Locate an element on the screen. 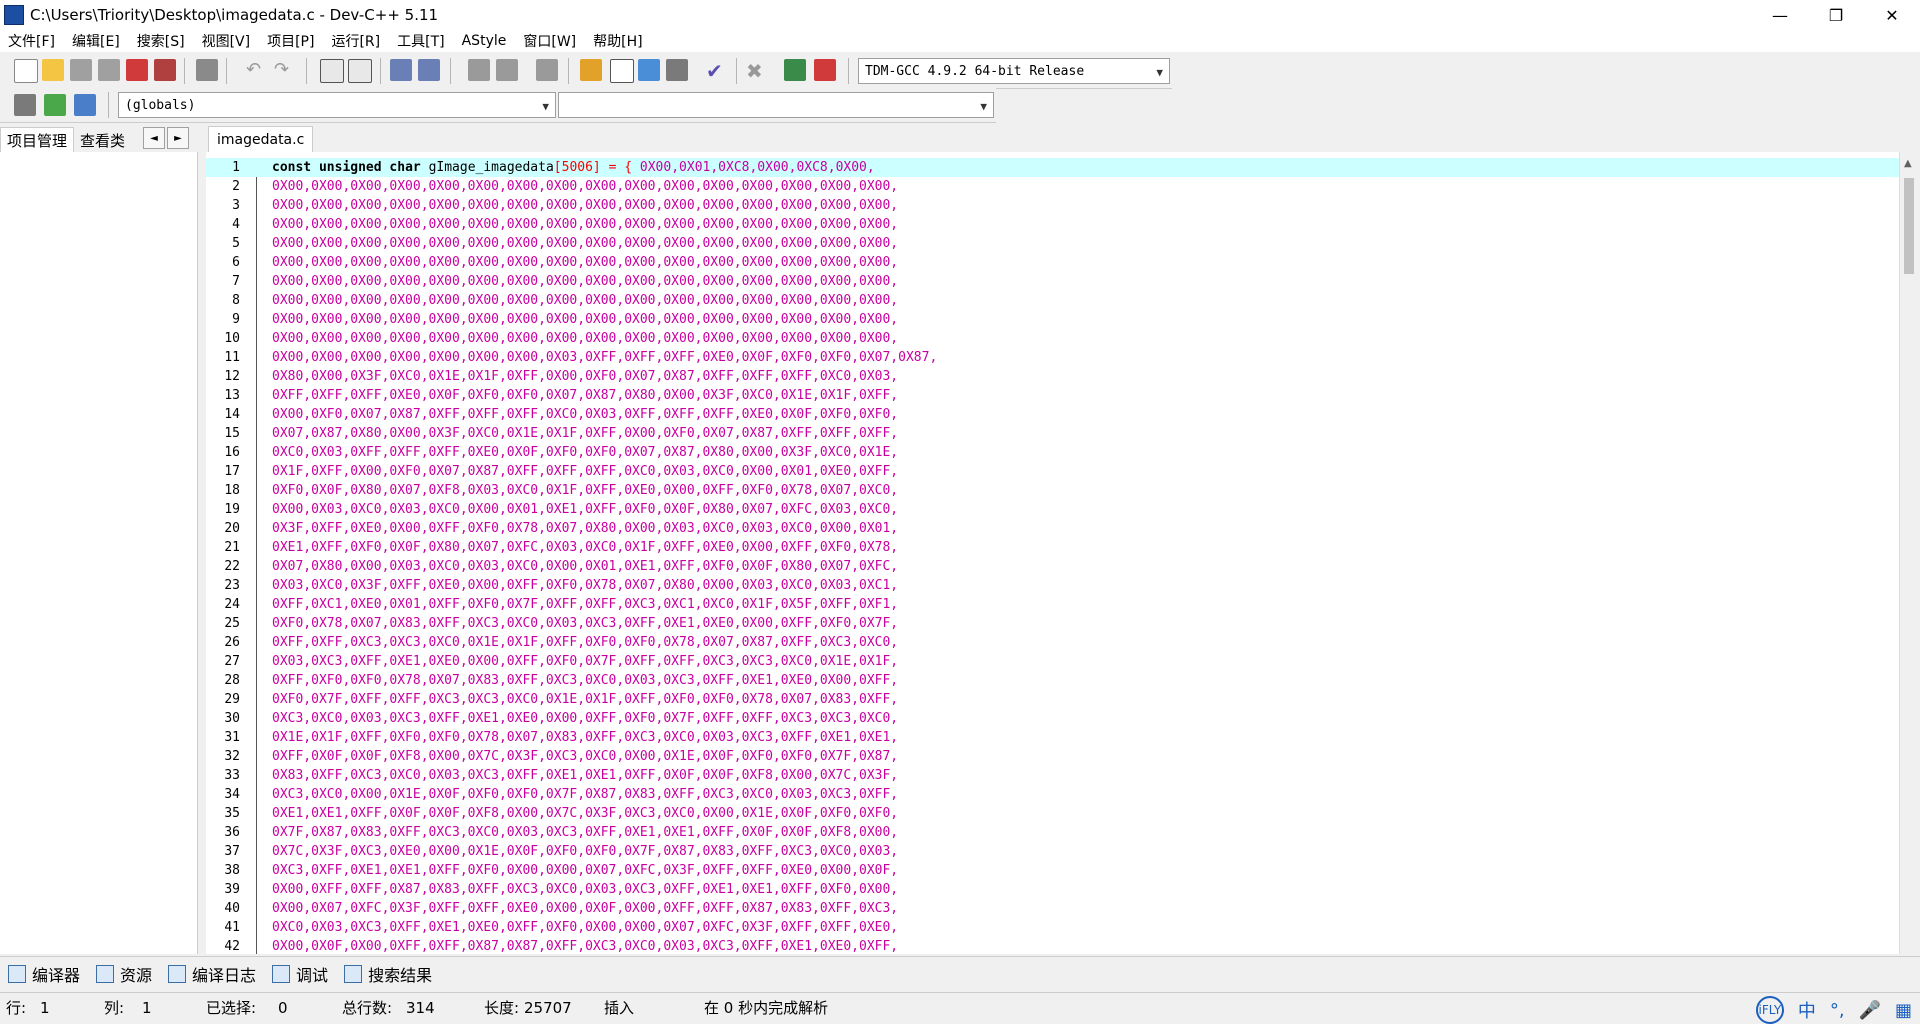 This screenshot has height=1024, width=1920. rebuild-icon is located at coordinates (677, 70).